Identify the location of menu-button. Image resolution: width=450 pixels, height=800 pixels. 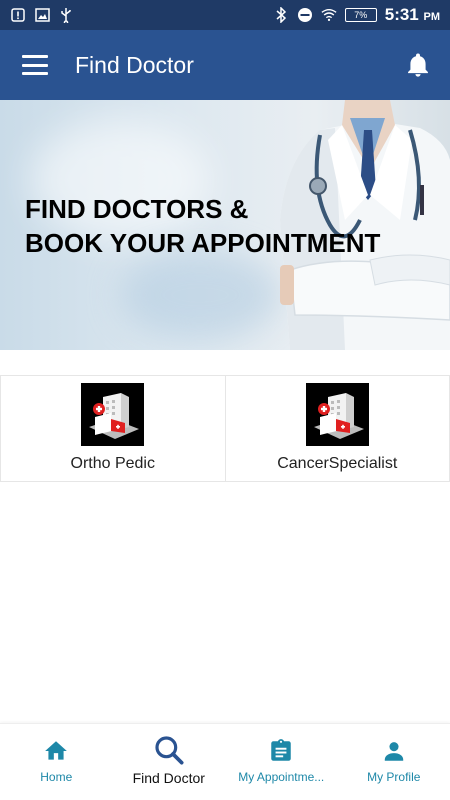
(35, 65).